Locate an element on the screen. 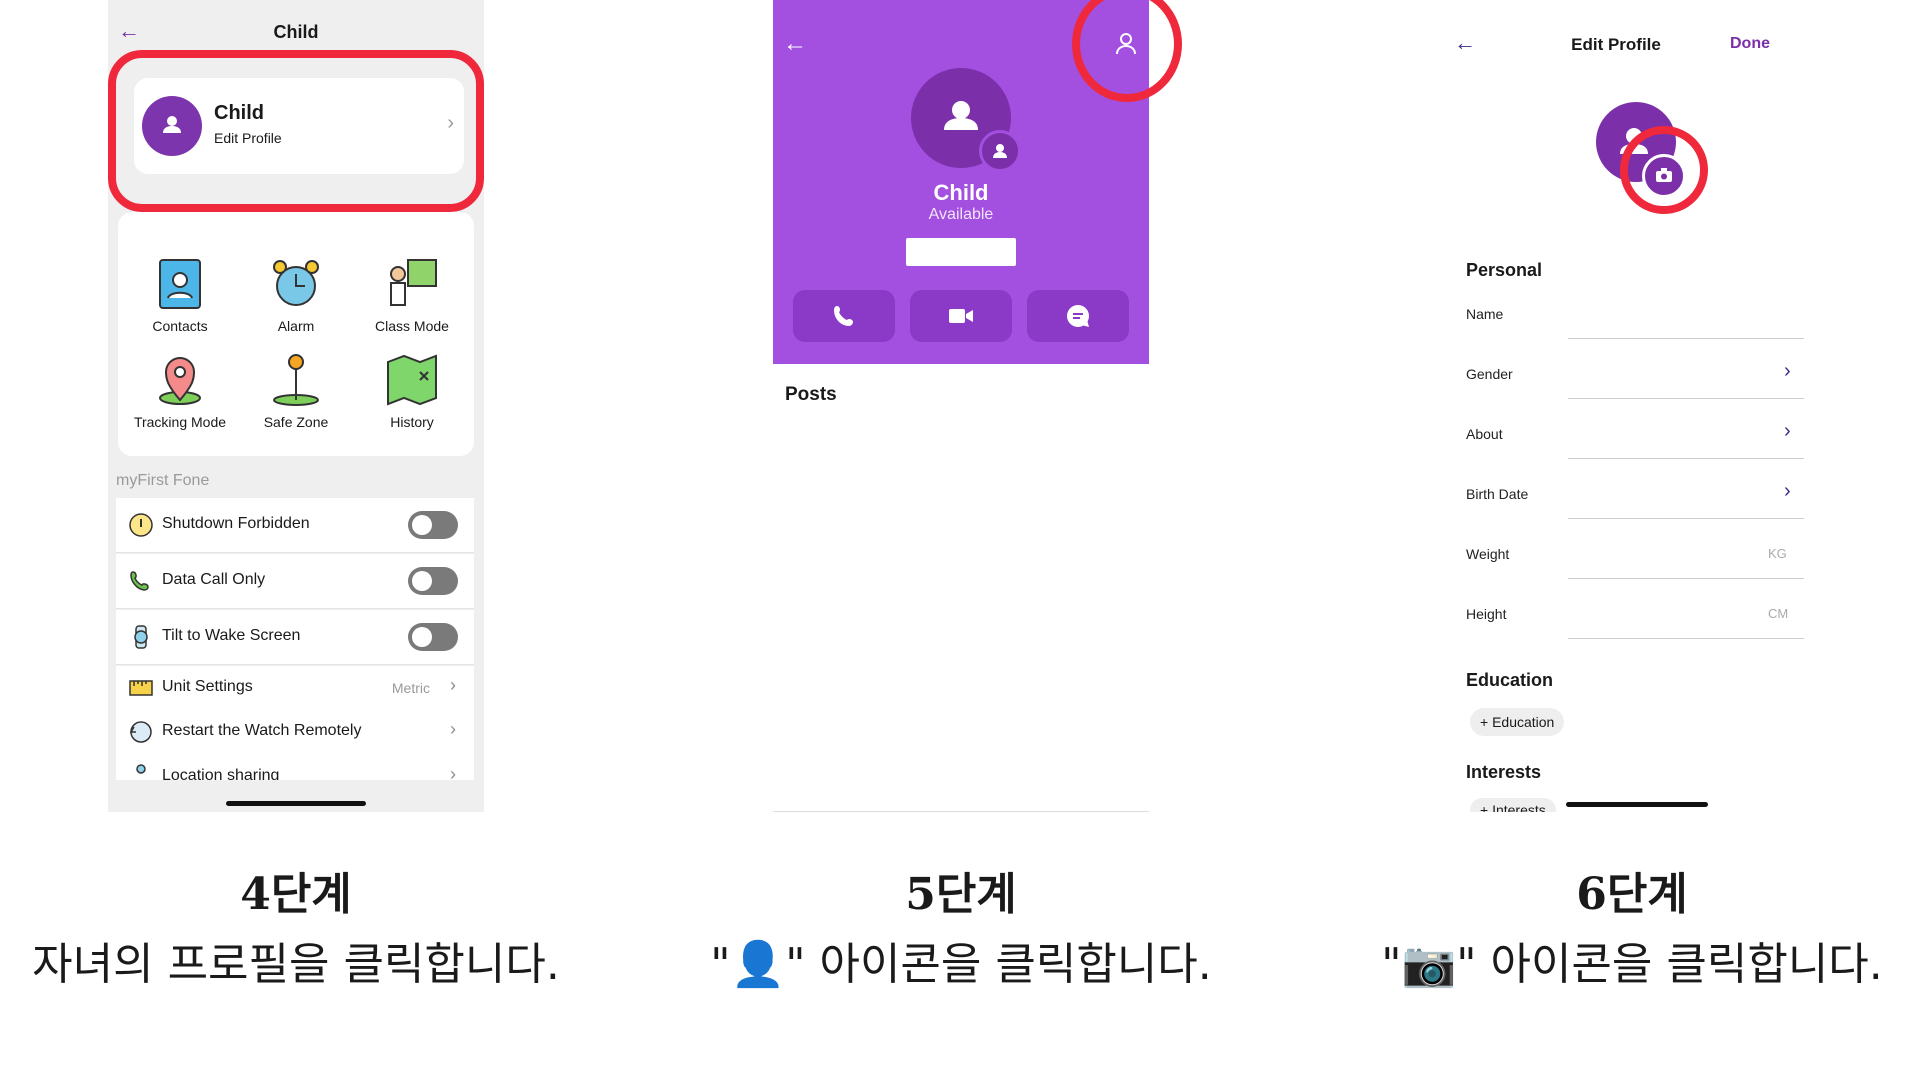 This screenshot has height=1080, width=1920. chat-bubble-icon is located at coordinates (1077, 315).